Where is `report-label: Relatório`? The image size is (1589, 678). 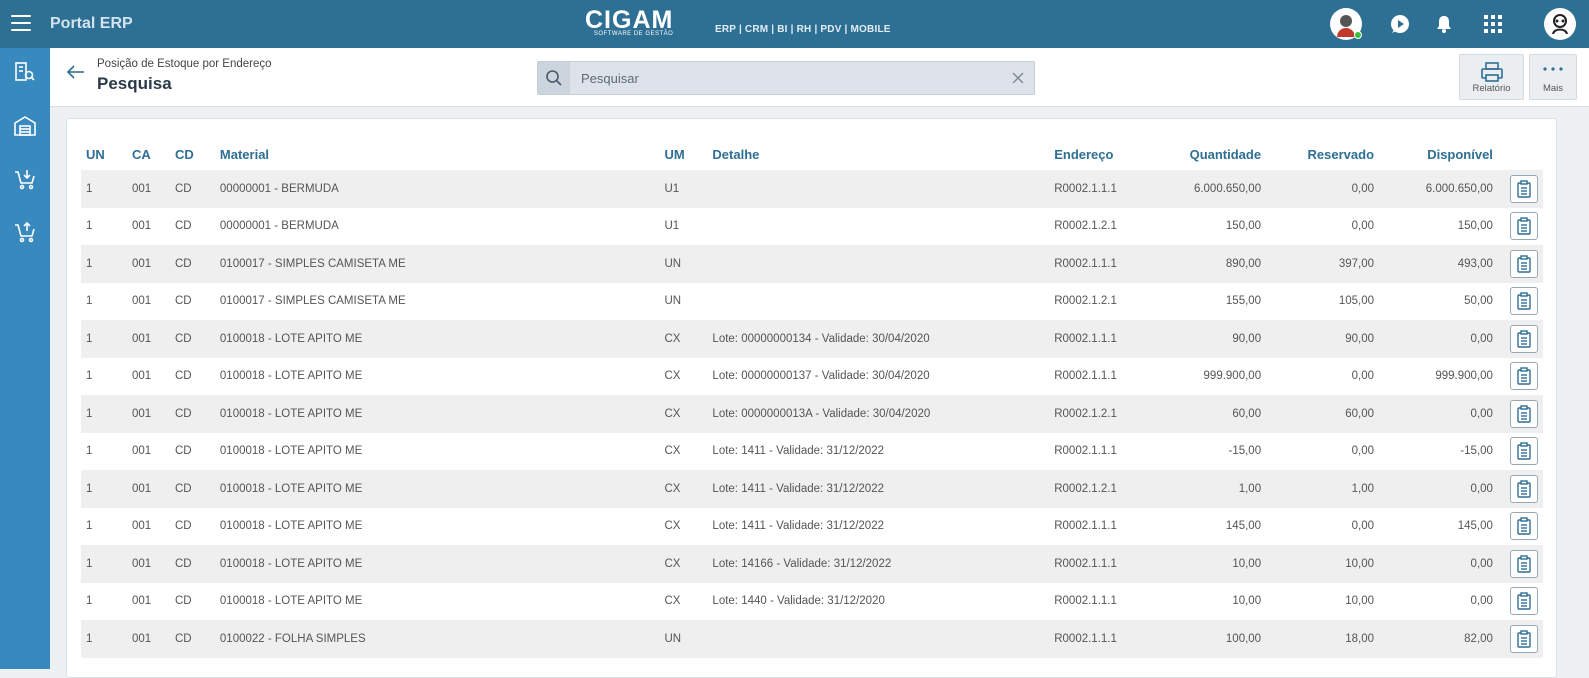 report-label: Relatório is located at coordinates (1491, 88).